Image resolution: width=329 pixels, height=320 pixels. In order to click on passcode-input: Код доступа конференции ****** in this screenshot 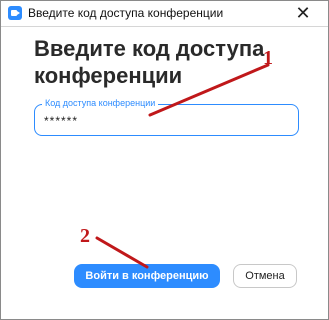, I will do `click(166, 117)`.